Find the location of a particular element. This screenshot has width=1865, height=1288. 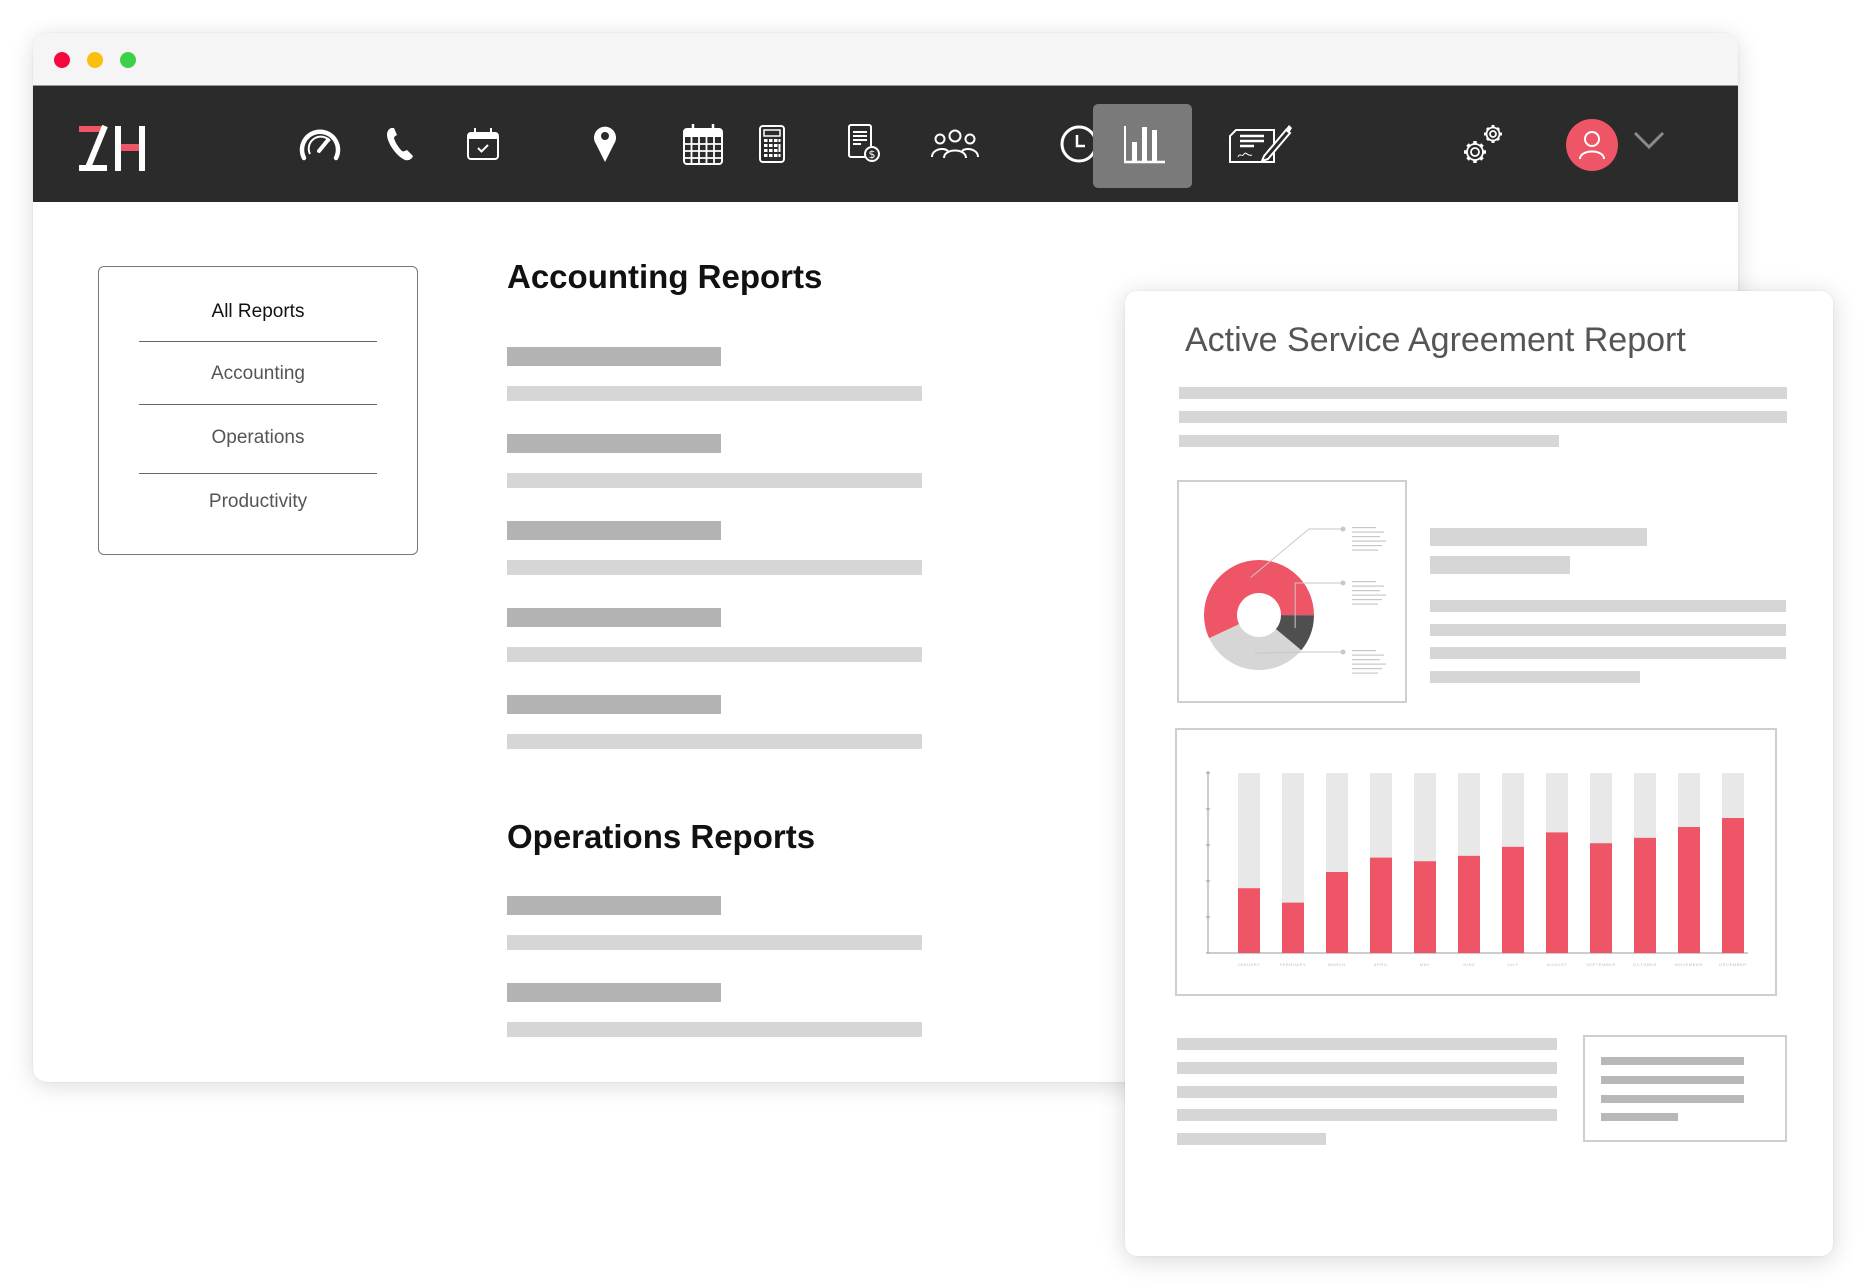

nav-locations is located at coordinates (605, 144).